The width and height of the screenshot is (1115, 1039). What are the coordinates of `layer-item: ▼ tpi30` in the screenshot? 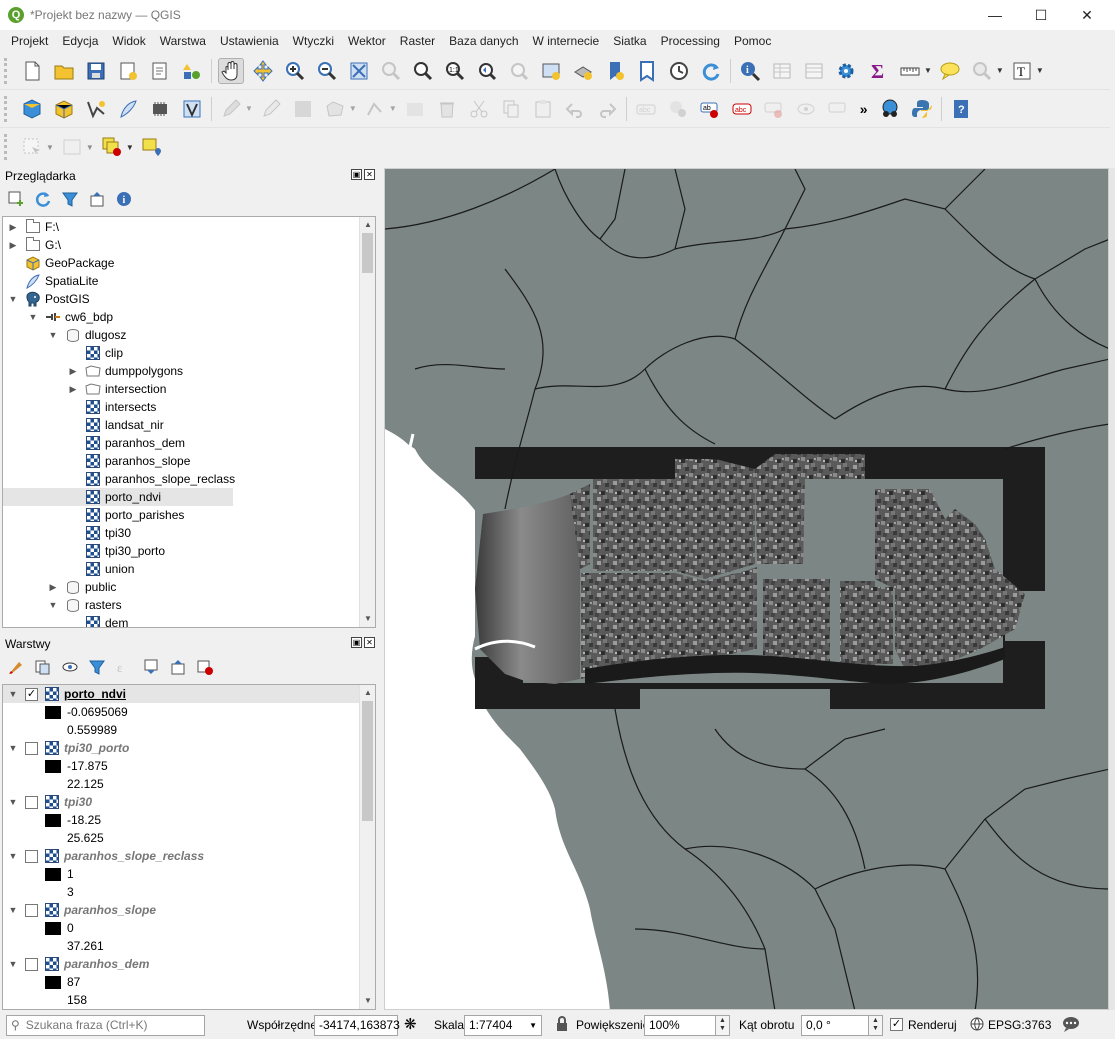 It's located at (181, 802).